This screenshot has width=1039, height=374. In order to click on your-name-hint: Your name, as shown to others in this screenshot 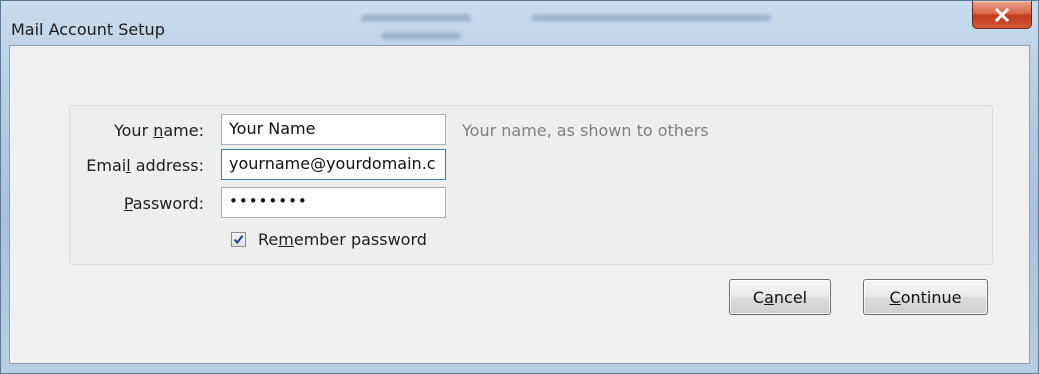, I will do `click(585, 130)`.